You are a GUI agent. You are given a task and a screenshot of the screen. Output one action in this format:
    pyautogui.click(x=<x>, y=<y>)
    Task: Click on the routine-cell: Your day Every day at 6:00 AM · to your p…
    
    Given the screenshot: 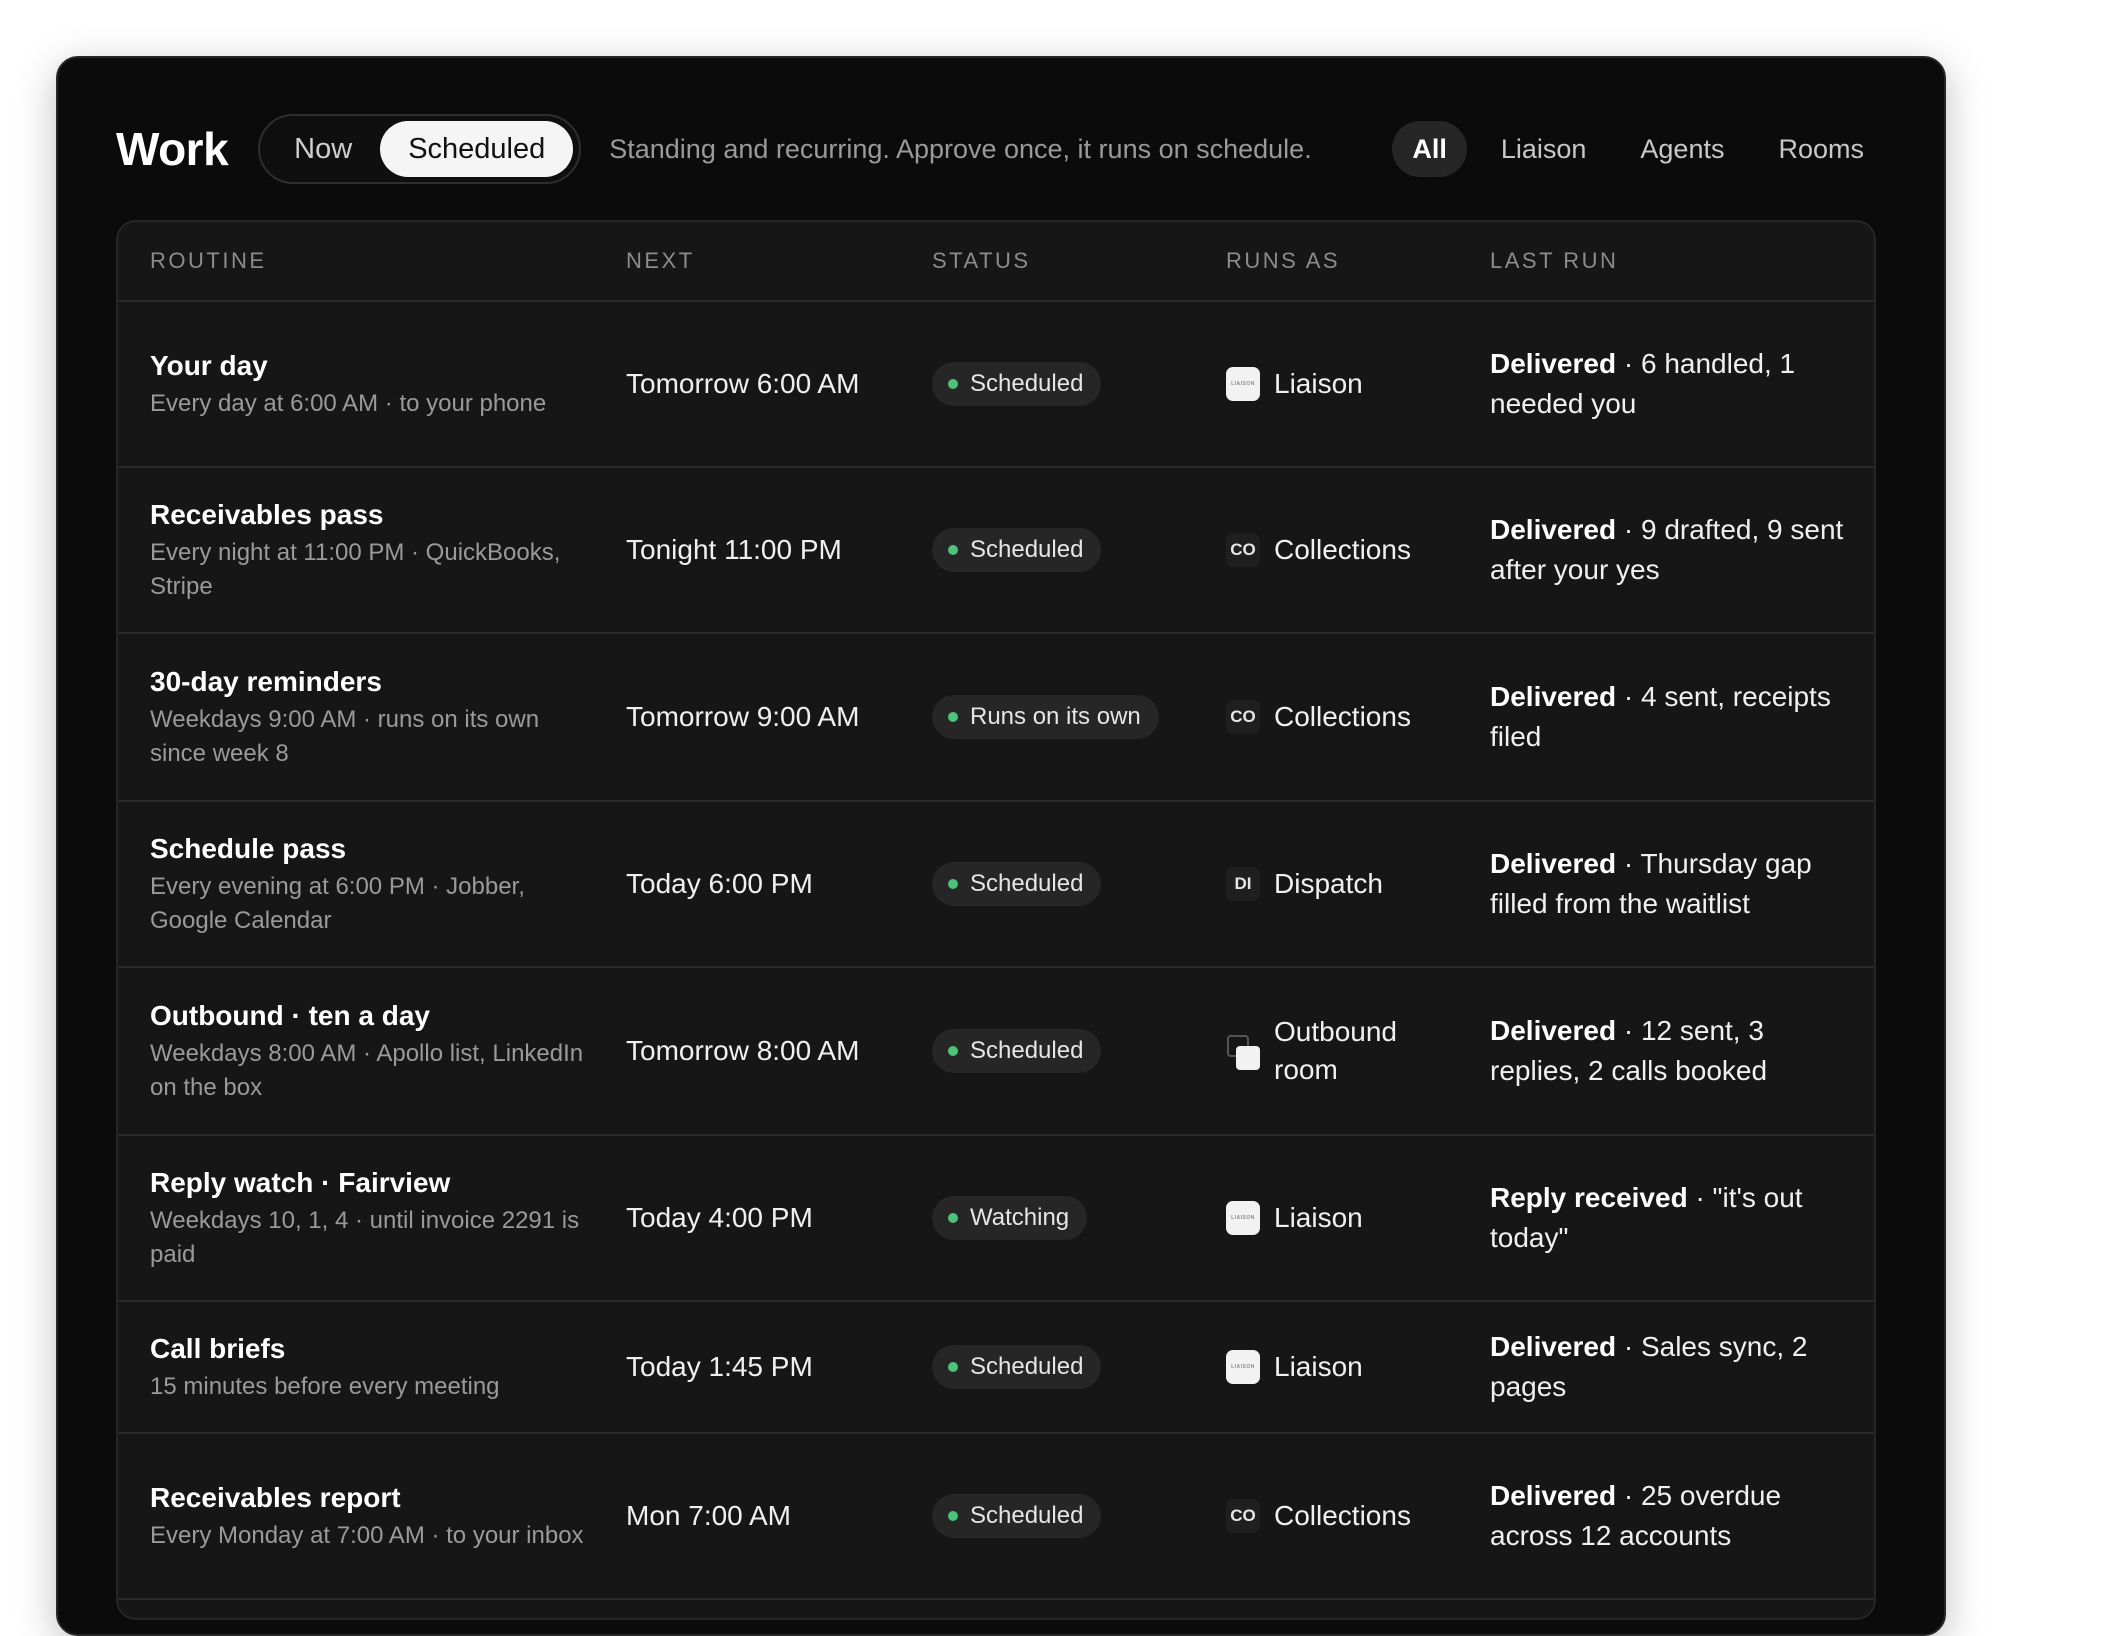 What is the action you would take?
    pyautogui.click(x=370, y=384)
    